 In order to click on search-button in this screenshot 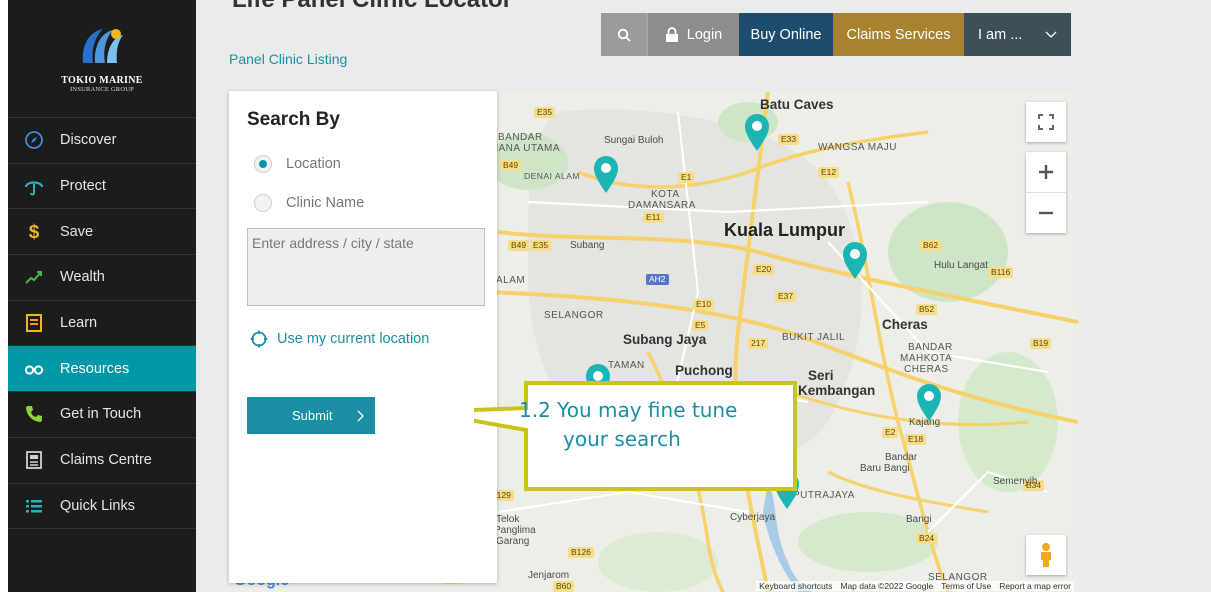, I will do `click(624, 34)`.